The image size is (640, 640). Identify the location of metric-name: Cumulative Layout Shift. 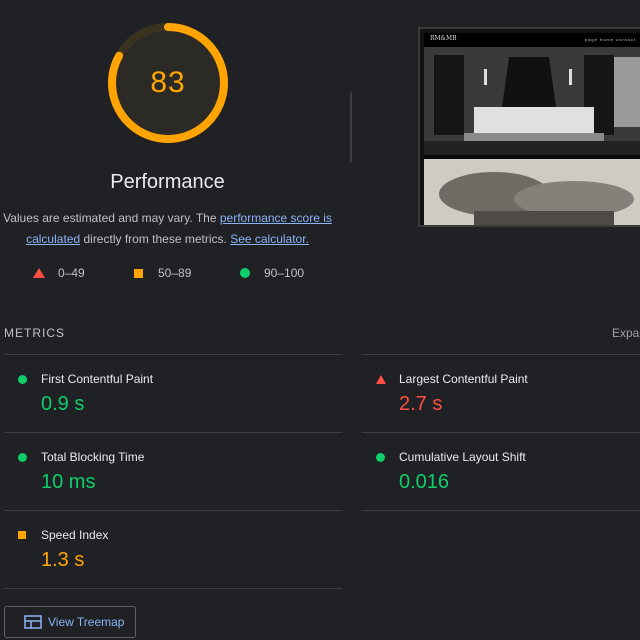
(462, 457).